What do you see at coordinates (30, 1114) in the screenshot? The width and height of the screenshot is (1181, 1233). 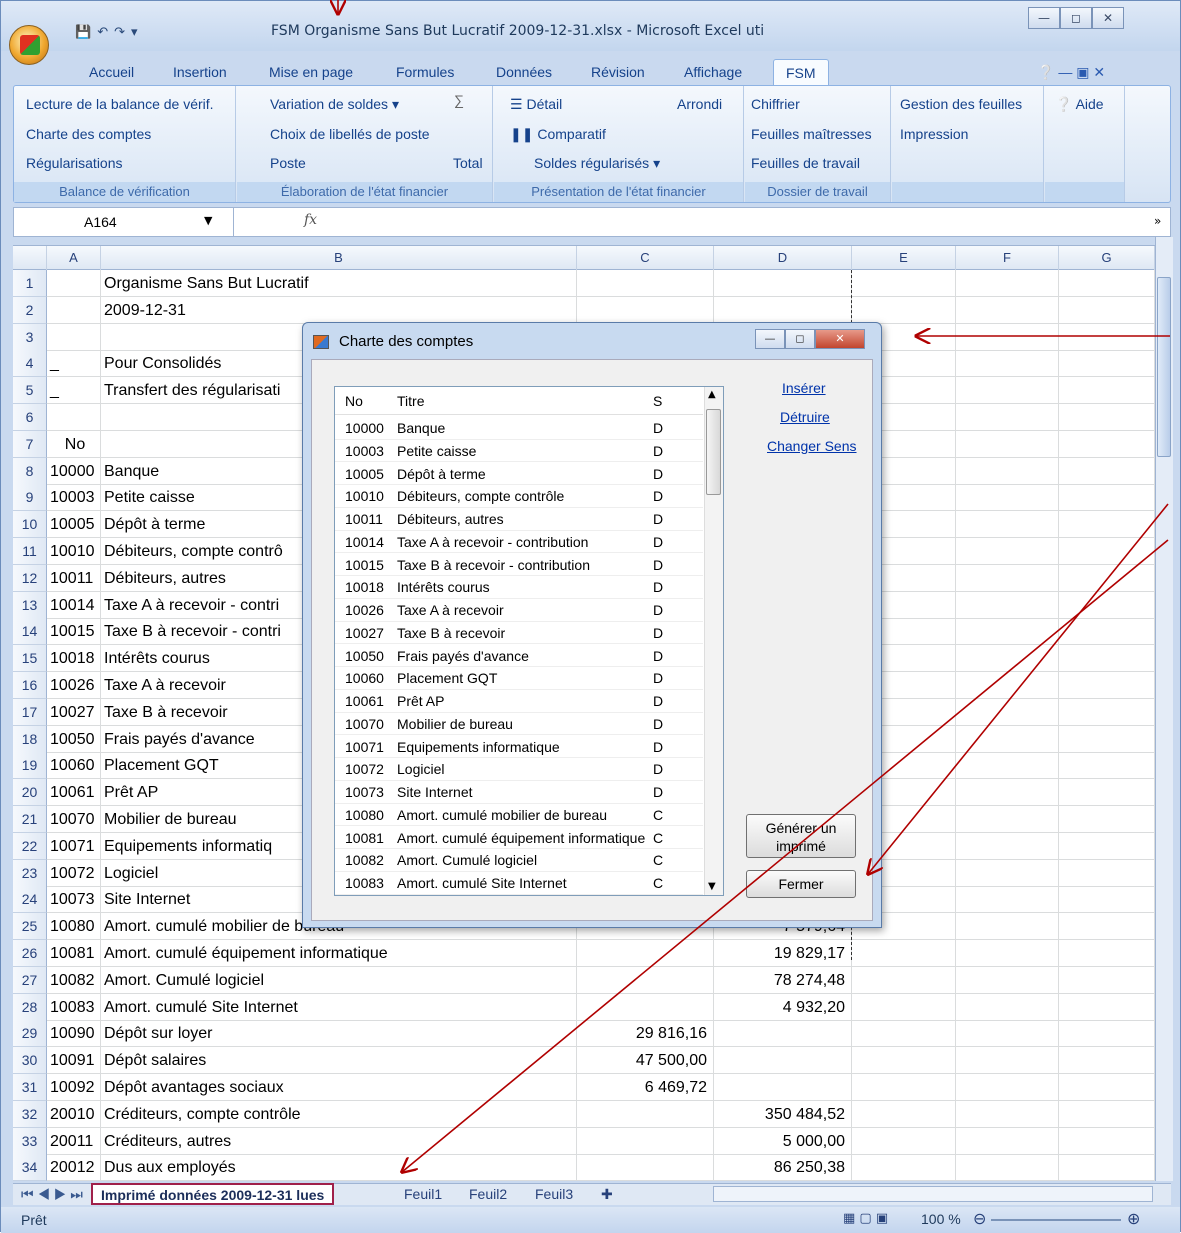 I see `row-header: 32` at bounding box center [30, 1114].